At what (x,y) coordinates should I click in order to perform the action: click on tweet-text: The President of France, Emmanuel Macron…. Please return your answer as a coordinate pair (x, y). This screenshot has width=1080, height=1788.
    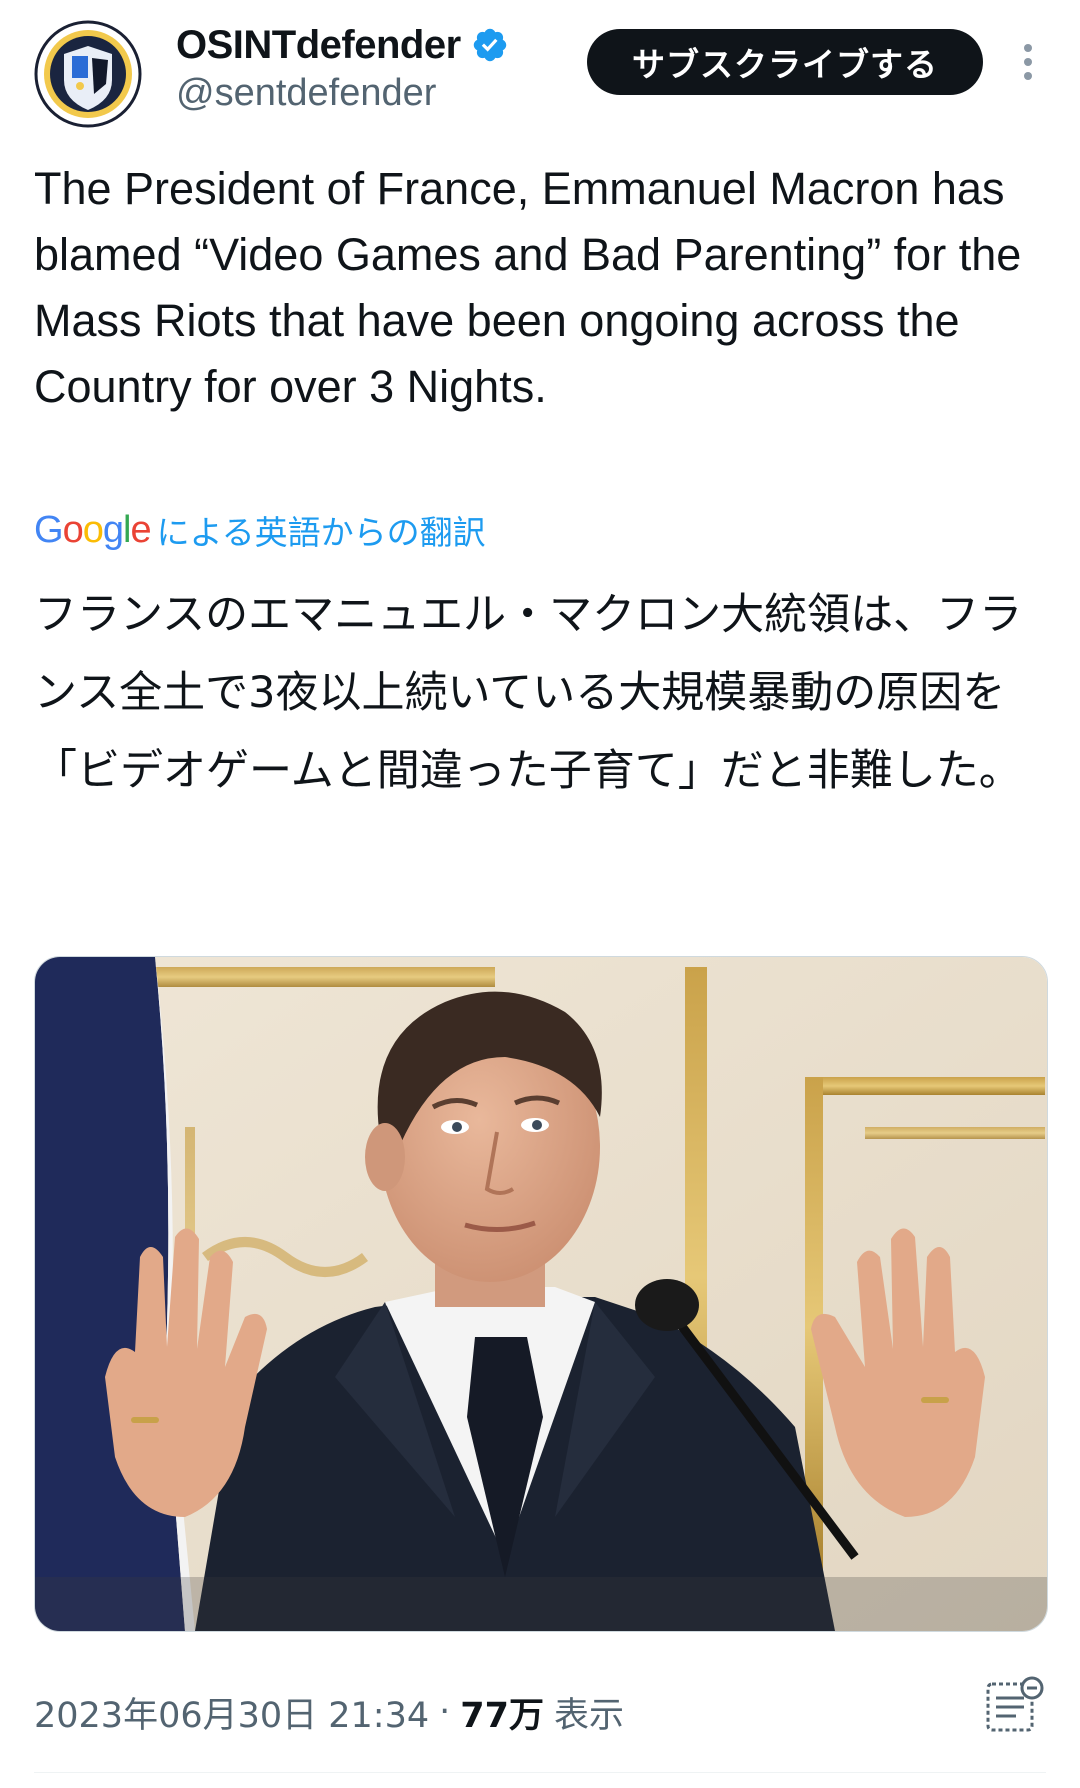
    Looking at the image, I should click on (528, 287).